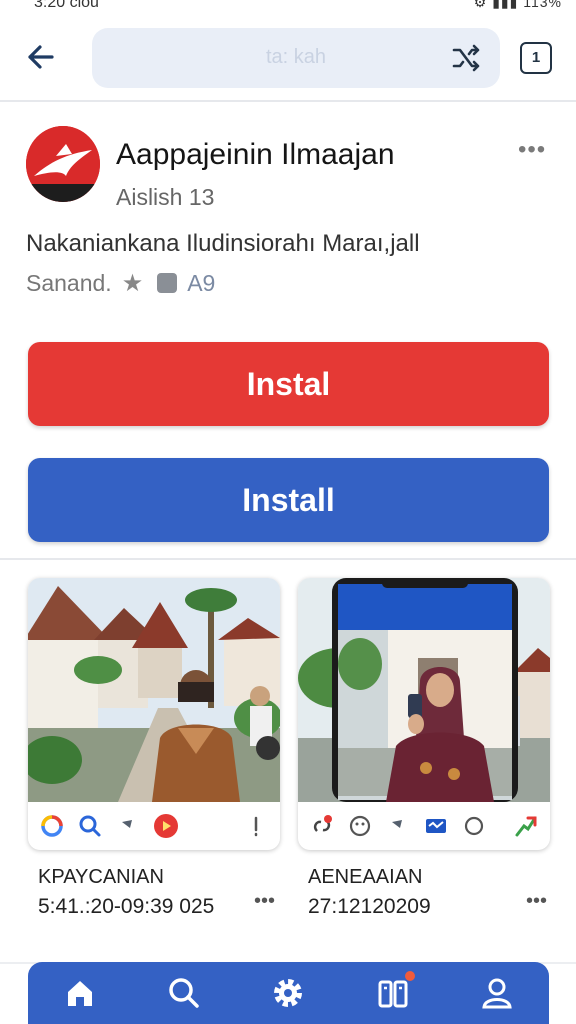 Image resolution: width=576 pixels, height=1024 pixels. Describe the element at coordinates (288, 500) in the screenshot. I see `install-button-blue: Install` at that location.